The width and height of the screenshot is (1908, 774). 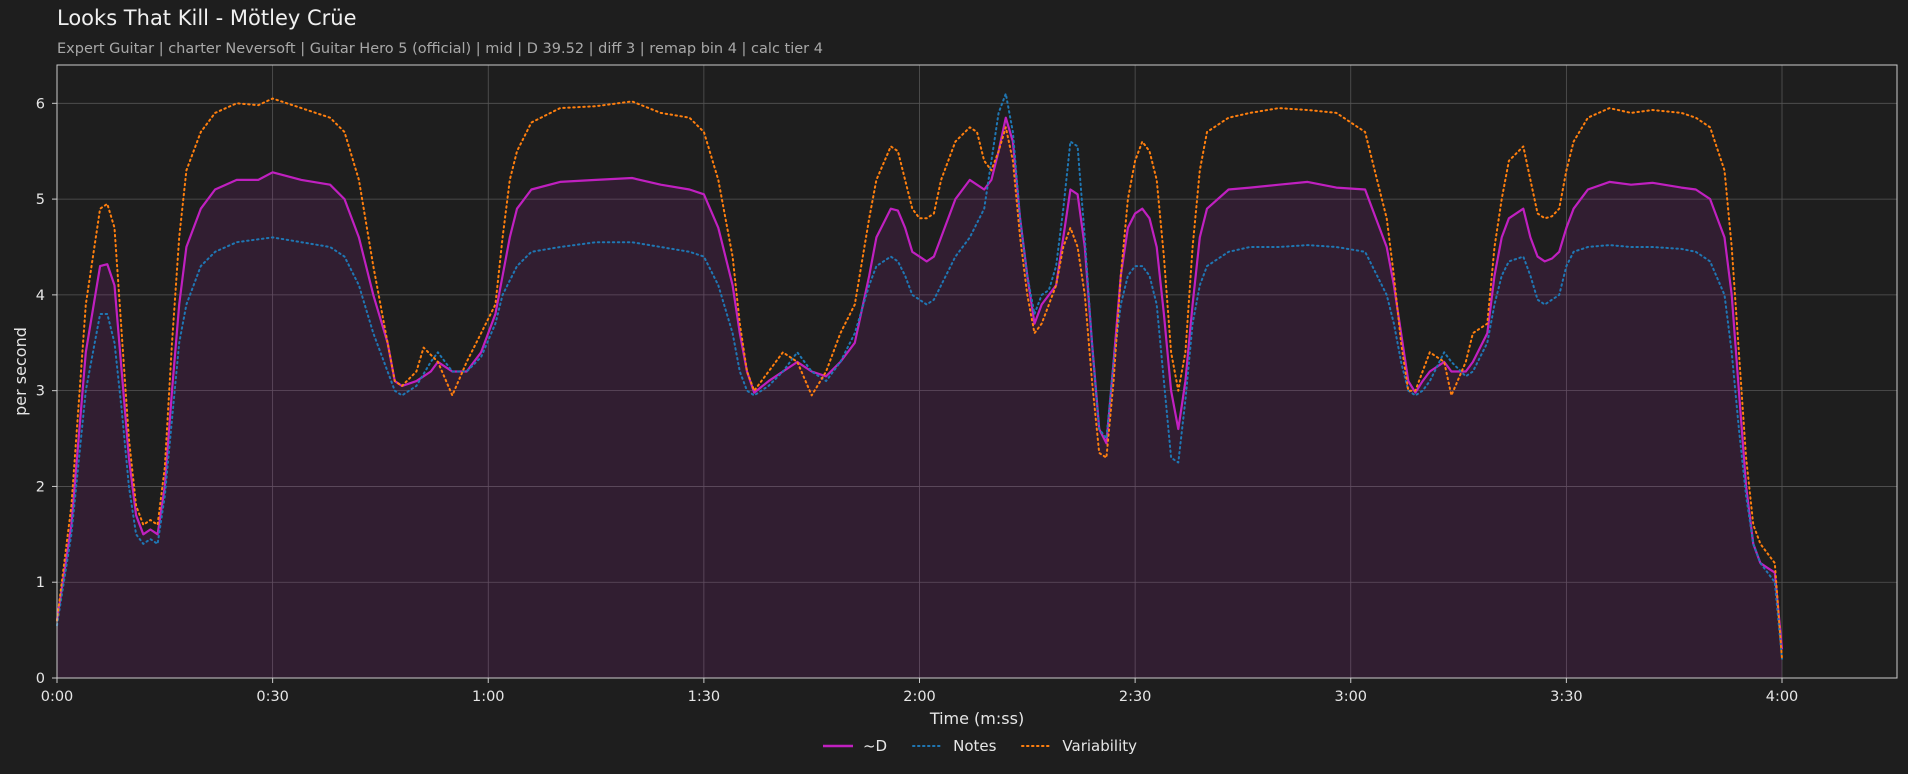 I want to click on legend-item: Notes, so click(x=953, y=746).